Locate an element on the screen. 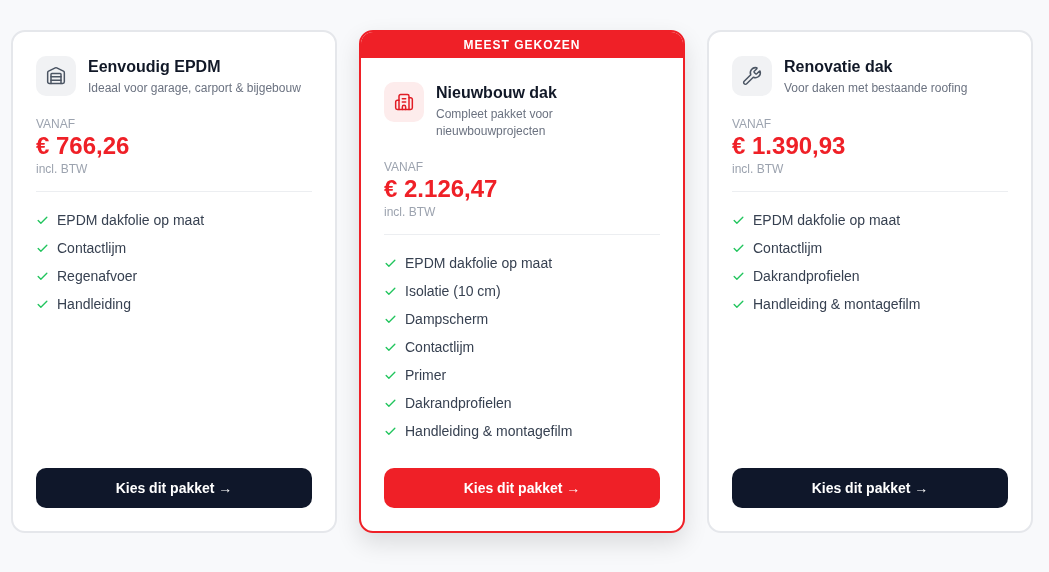 The image size is (1049, 572). plan-title: Eenvoudig EPDM is located at coordinates (155, 67).